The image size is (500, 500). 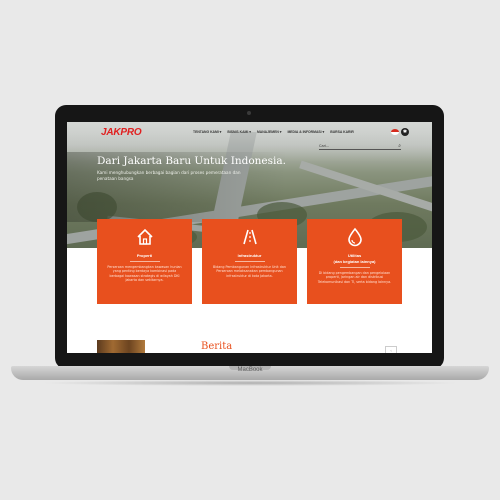 What do you see at coordinates (121, 346) in the screenshot?
I see `news-thumbnail` at bounding box center [121, 346].